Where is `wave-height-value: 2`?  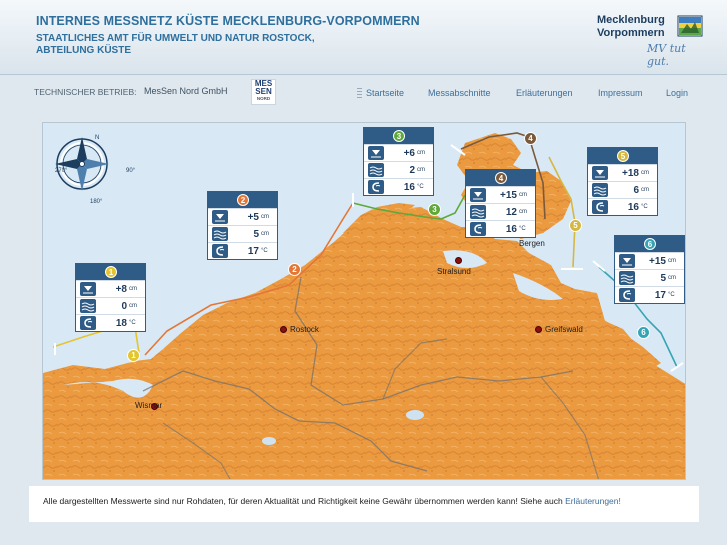 wave-height-value: 2 is located at coordinates (412, 170).